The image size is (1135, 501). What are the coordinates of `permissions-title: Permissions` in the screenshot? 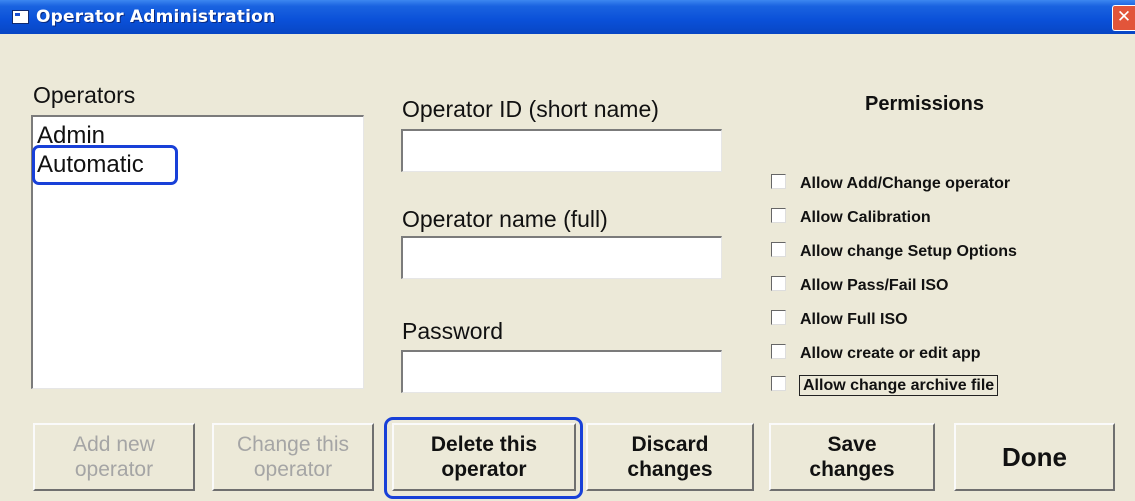 It's located at (924, 104).